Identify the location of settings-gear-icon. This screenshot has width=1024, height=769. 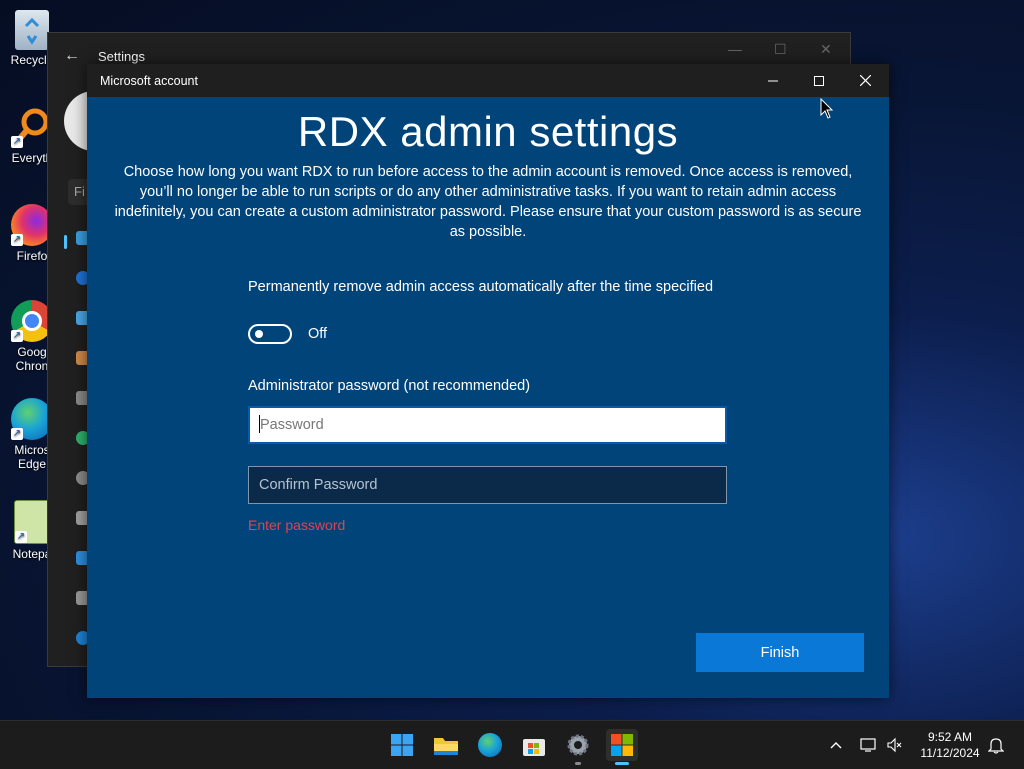
(578, 745).